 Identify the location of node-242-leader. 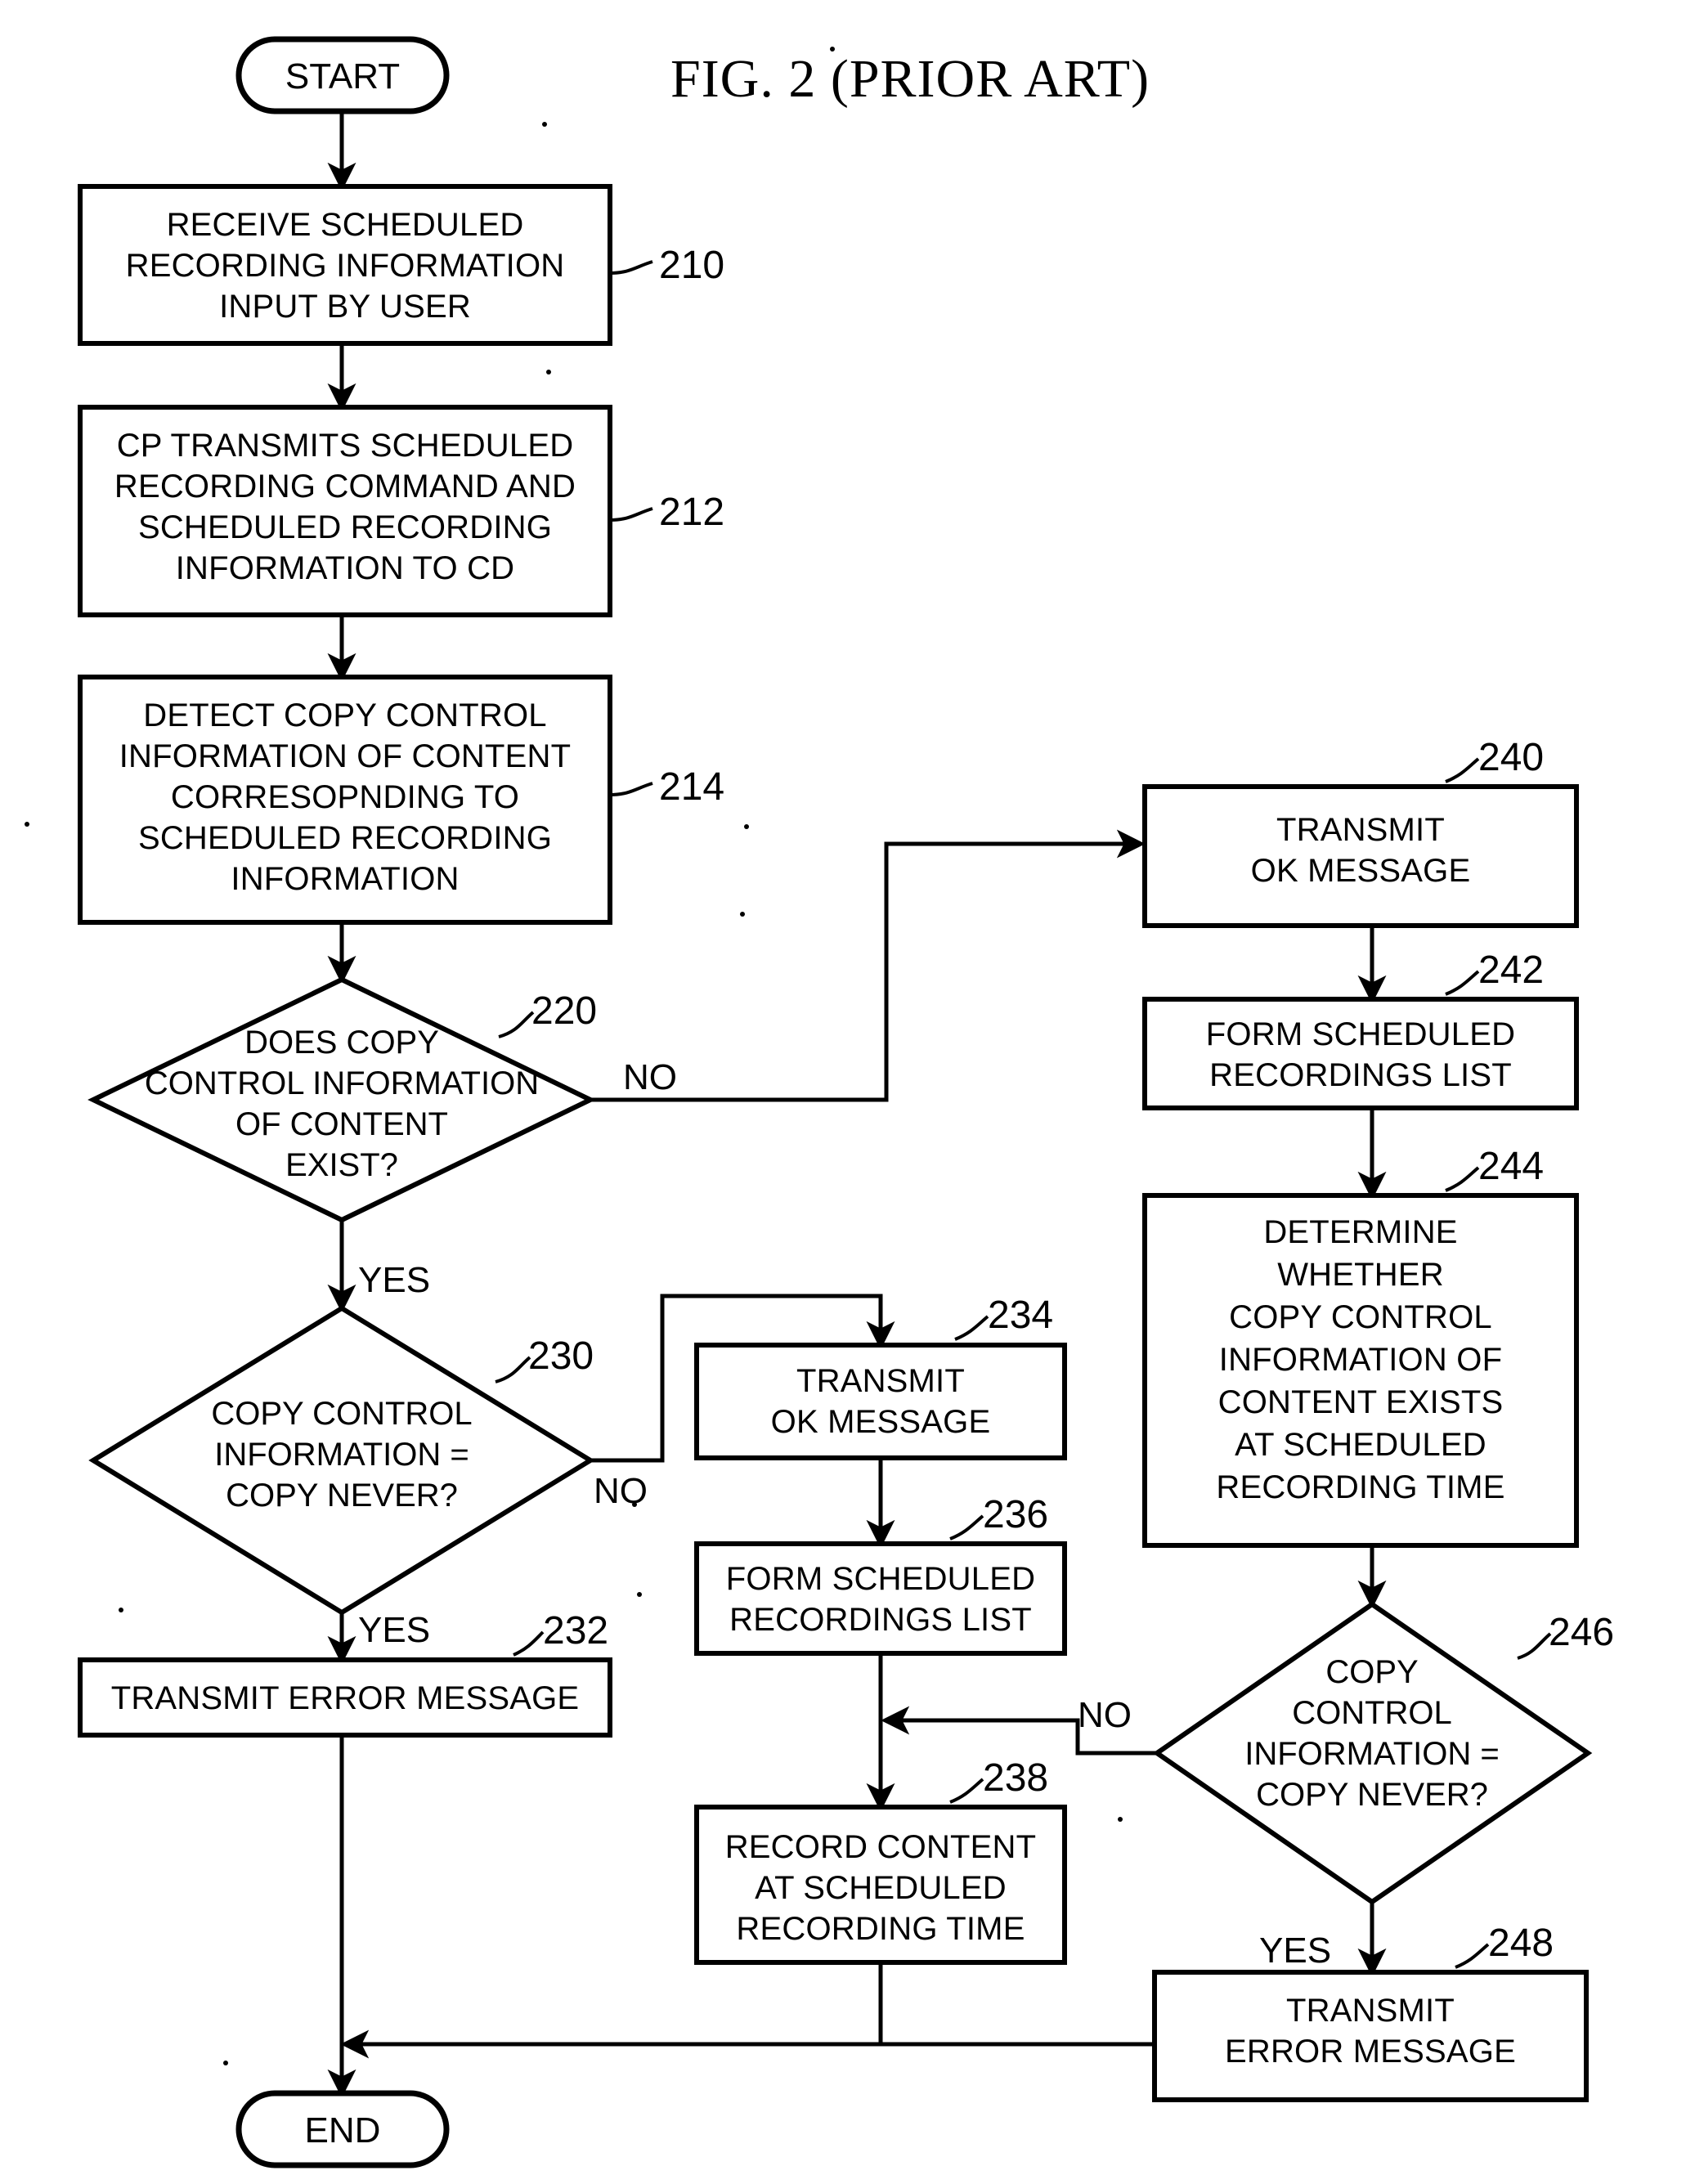
(1462, 983).